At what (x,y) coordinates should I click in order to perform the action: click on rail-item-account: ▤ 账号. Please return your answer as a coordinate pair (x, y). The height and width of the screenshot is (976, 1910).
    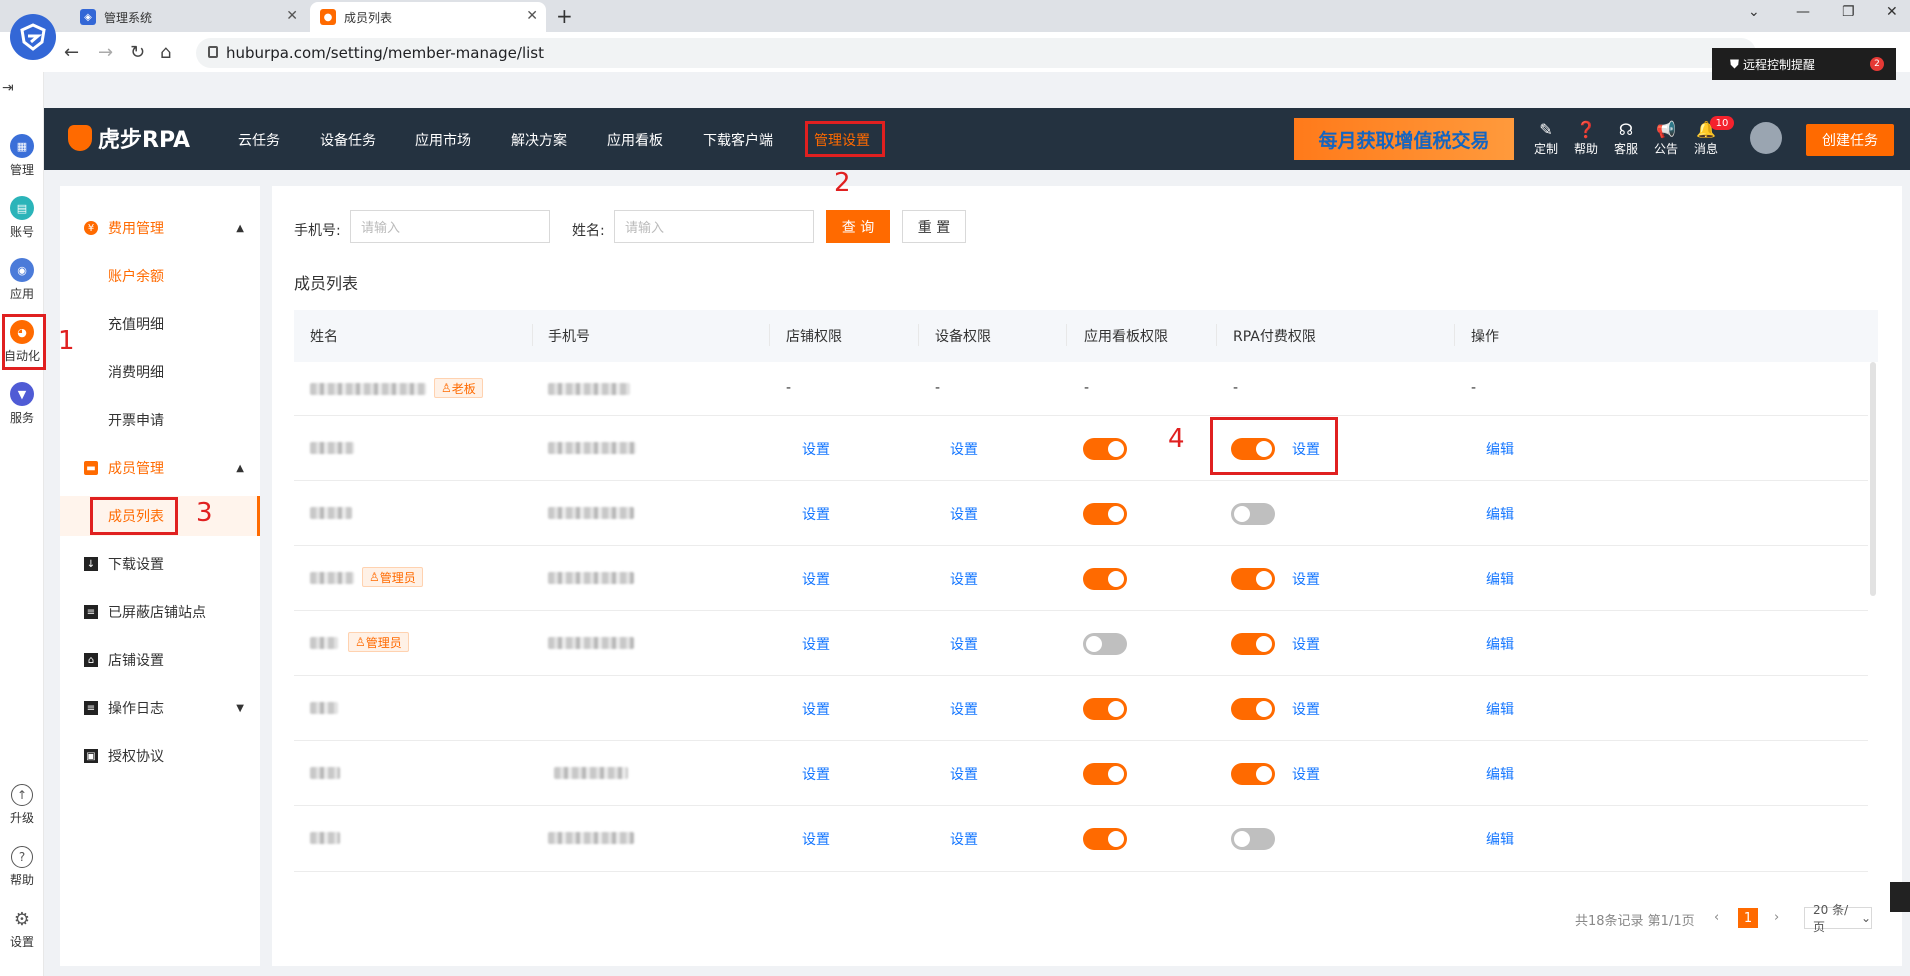
    Looking at the image, I should click on (22, 218).